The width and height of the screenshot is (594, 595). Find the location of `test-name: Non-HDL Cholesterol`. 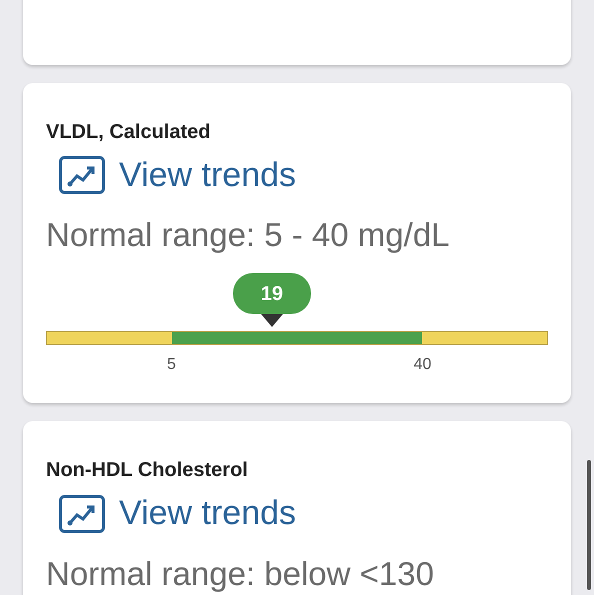

test-name: Non-HDL Cholesterol is located at coordinates (147, 471).